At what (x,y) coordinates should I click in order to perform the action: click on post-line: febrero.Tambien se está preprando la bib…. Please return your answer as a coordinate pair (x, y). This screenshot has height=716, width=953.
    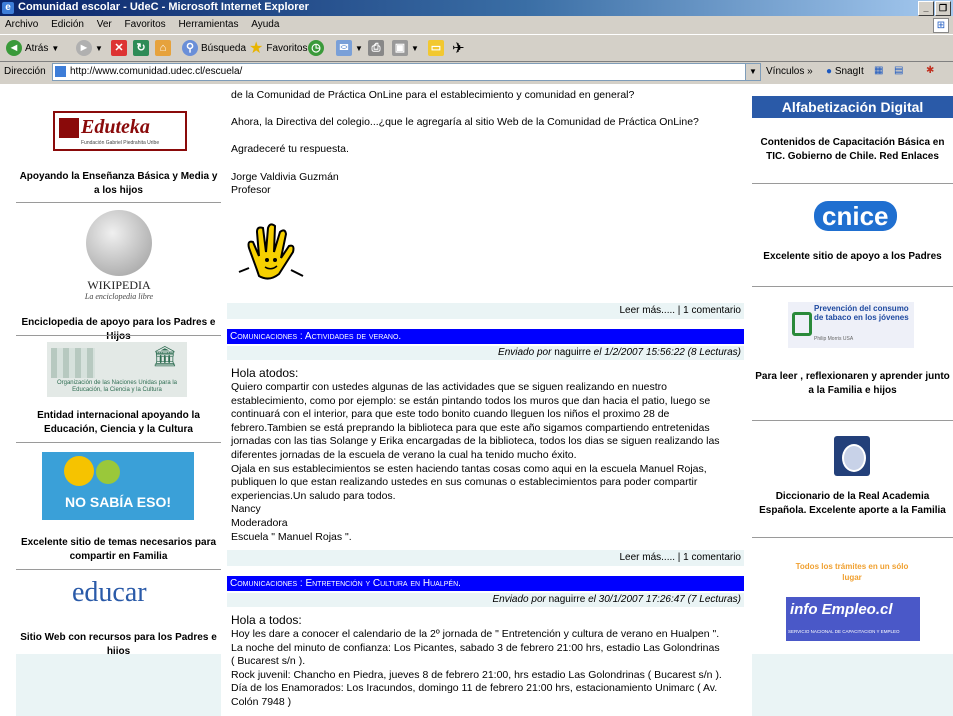
    Looking at the image, I should click on (470, 427).